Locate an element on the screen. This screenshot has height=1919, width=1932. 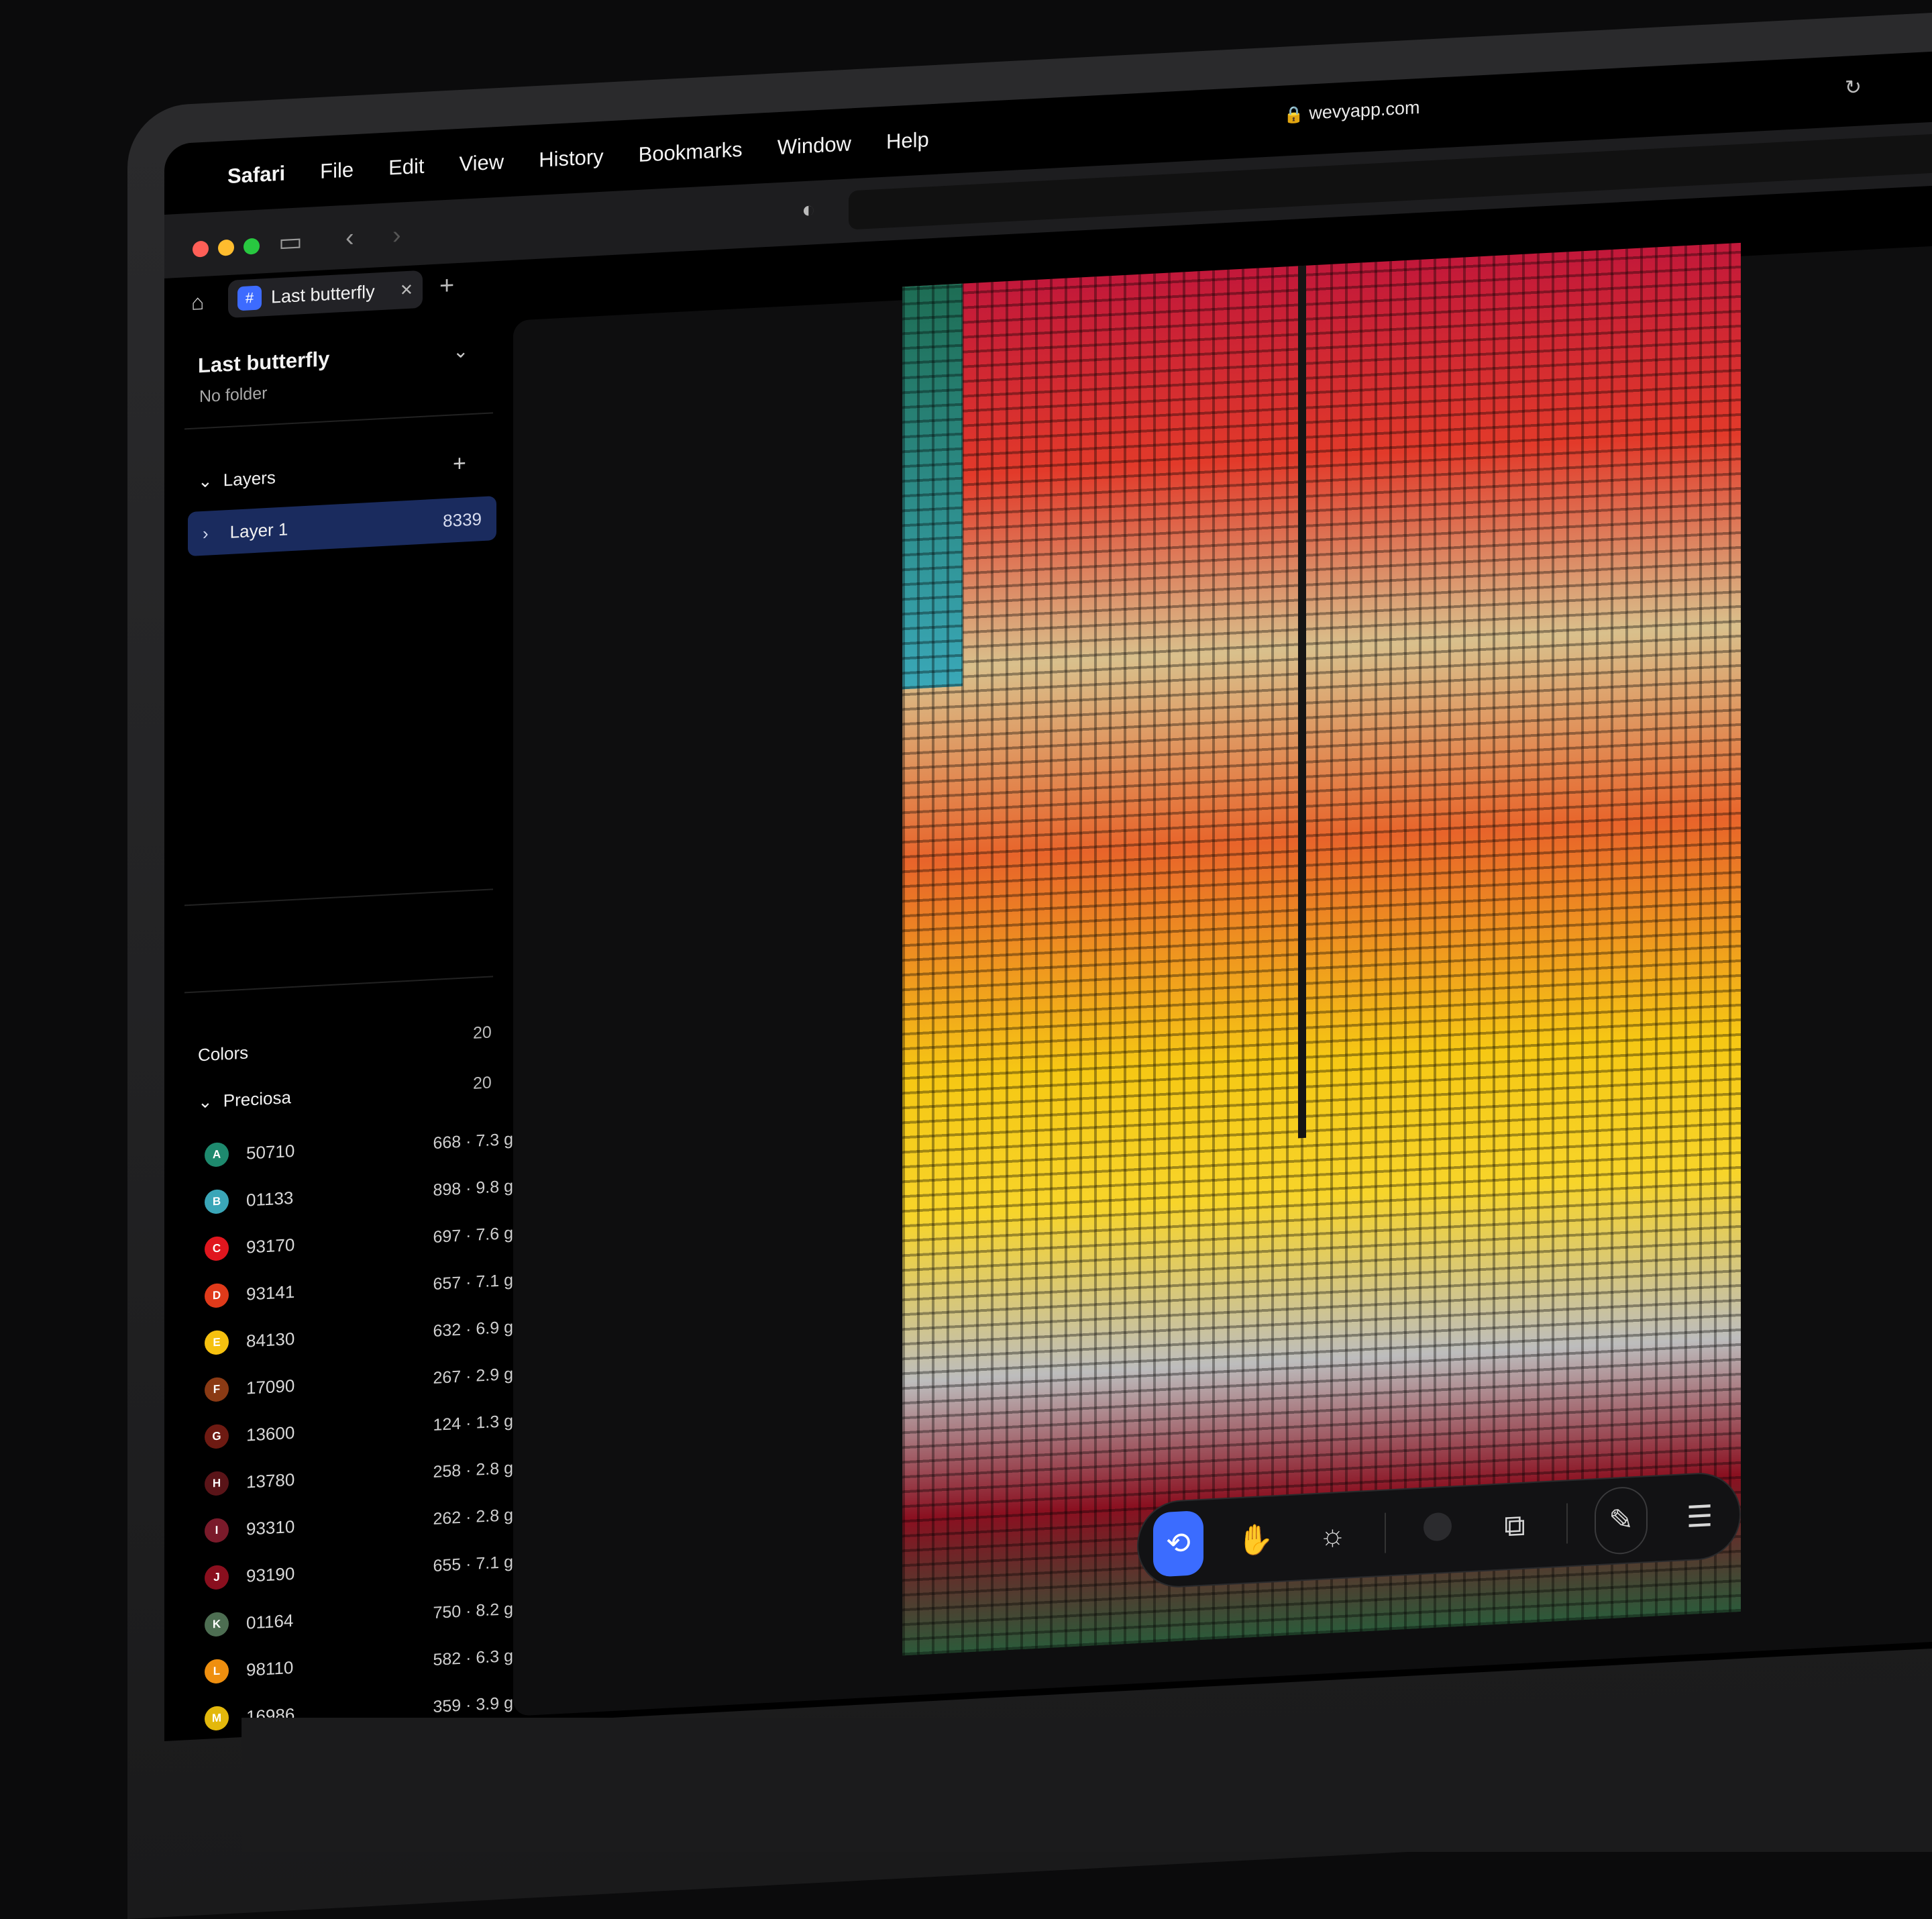
color-swatch: M is located at coordinates (217, 1718).